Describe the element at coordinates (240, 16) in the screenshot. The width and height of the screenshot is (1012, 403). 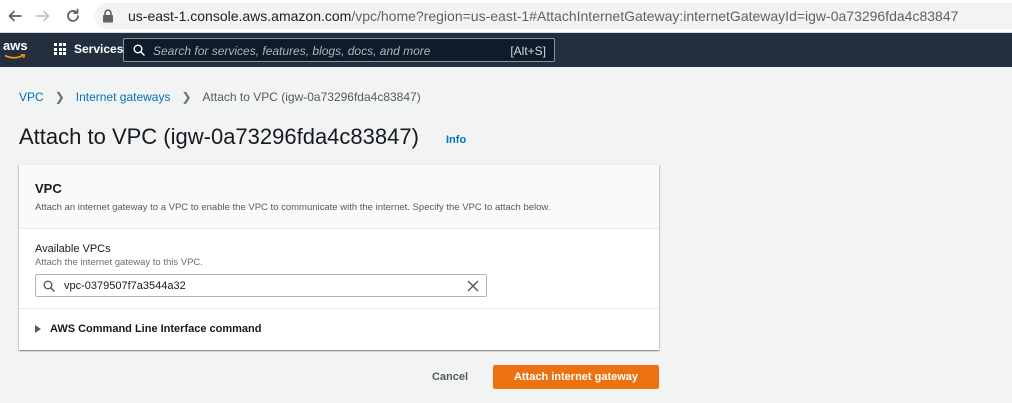
I see `url-host: us-east-1.console.aws.amazon.com` at that location.